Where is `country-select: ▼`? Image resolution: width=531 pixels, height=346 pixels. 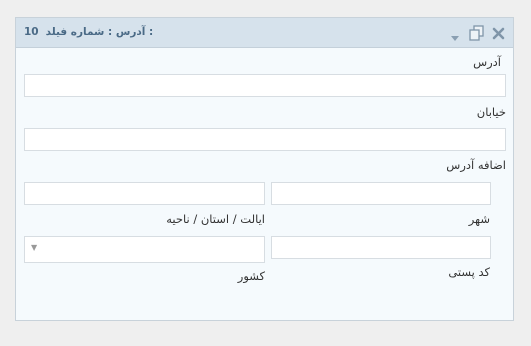 country-select: ▼ is located at coordinates (144, 249).